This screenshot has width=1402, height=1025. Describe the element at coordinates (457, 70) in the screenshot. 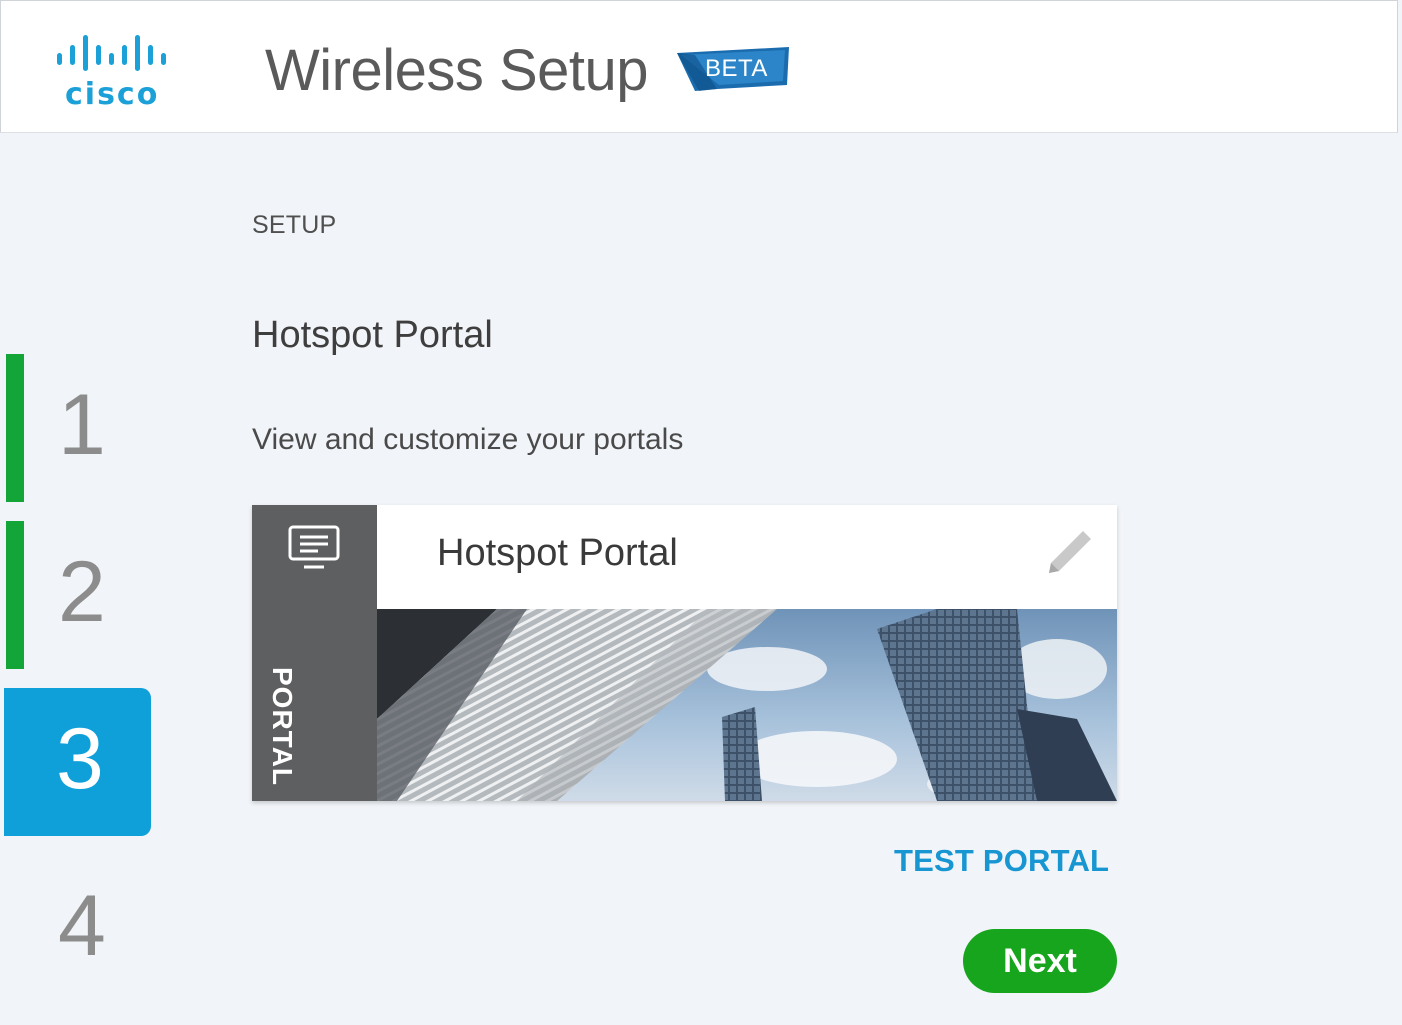

I see `app-title: Wireless Setup` at that location.